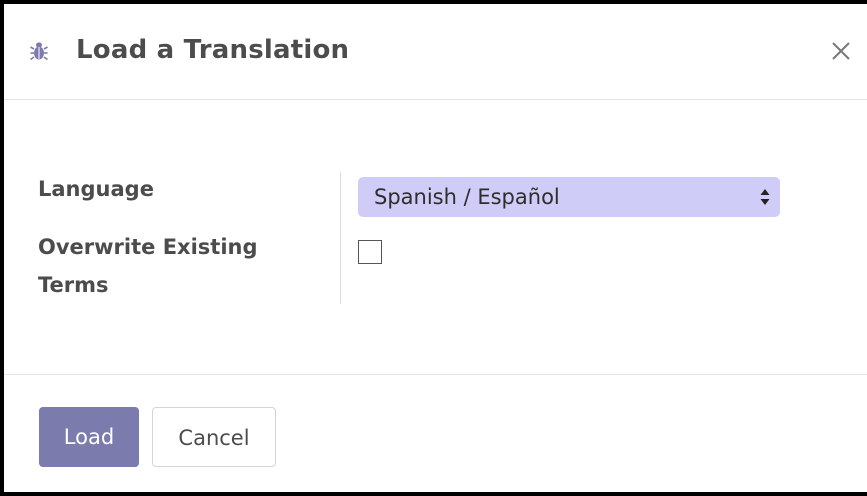 The width and height of the screenshot is (867, 496). What do you see at coordinates (39, 51) in the screenshot?
I see `bug-icon` at bounding box center [39, 51].